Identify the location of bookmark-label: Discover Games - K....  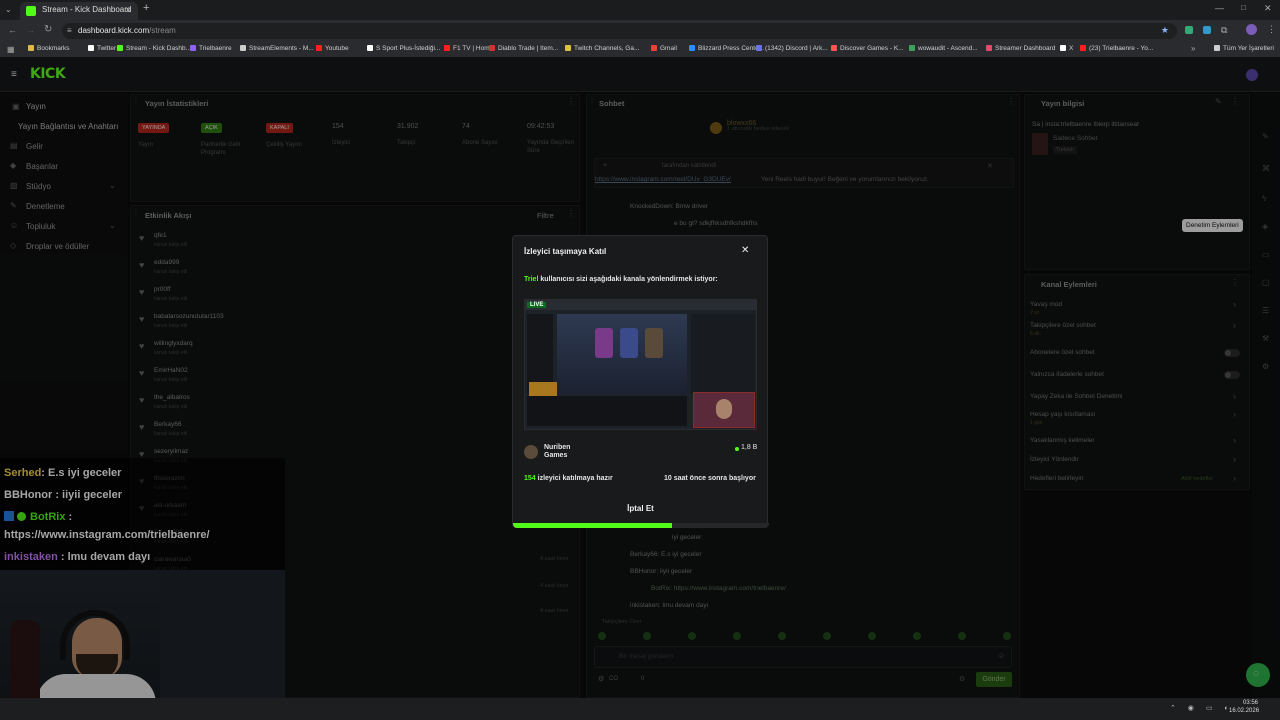
(872, 48).